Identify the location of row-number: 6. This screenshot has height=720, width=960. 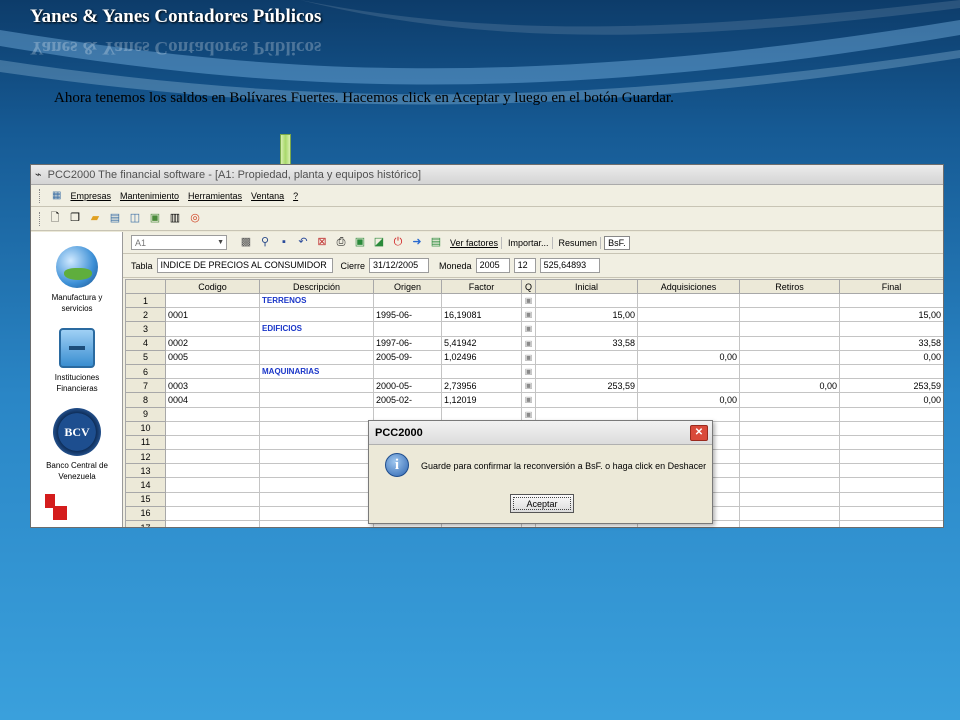
(145, 371).